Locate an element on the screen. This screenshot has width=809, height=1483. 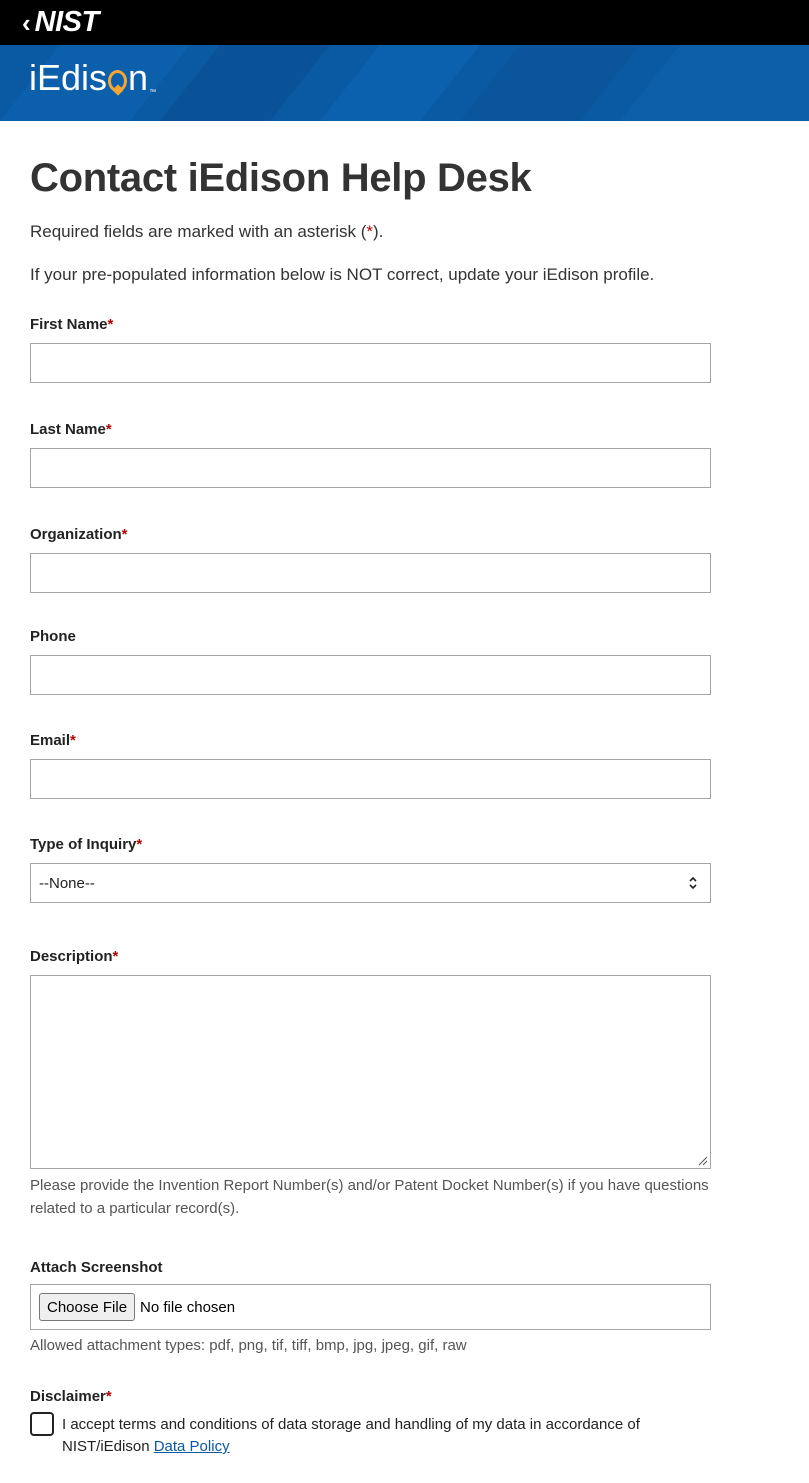
first-name-input is located at coordinates (370, 363).